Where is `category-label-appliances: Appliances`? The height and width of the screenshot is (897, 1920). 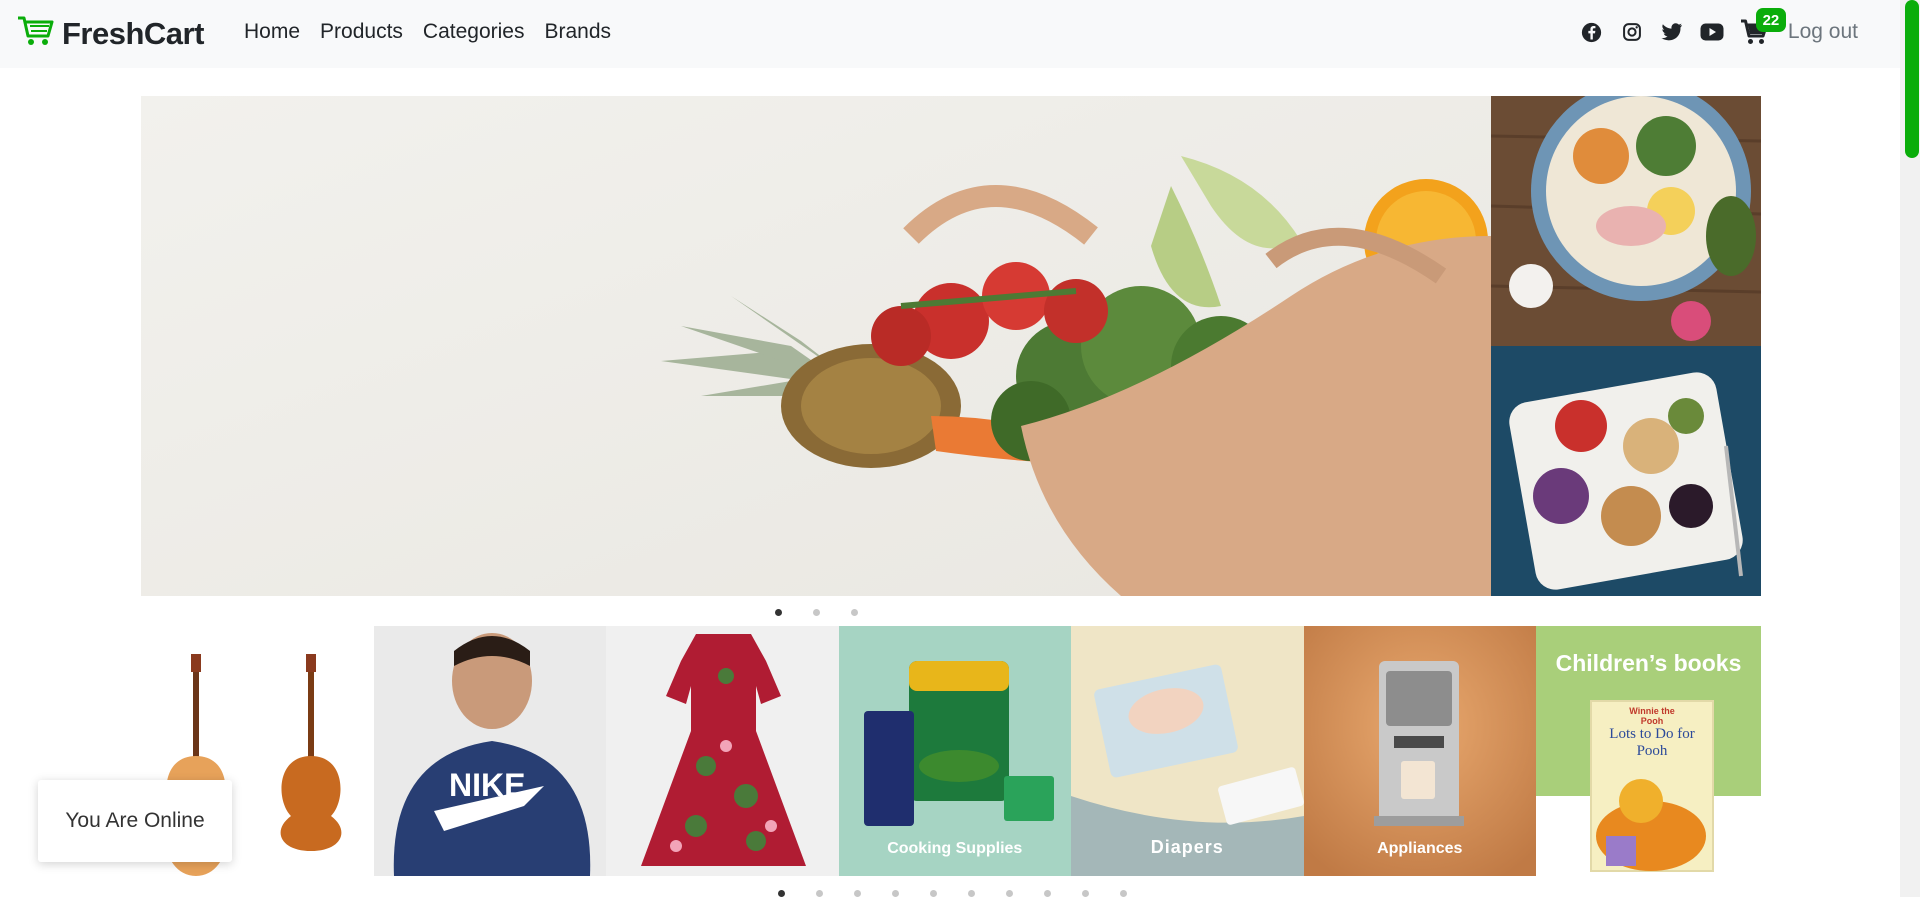 category-label-appliances: Appliances is located at coordinates (1420, 848).